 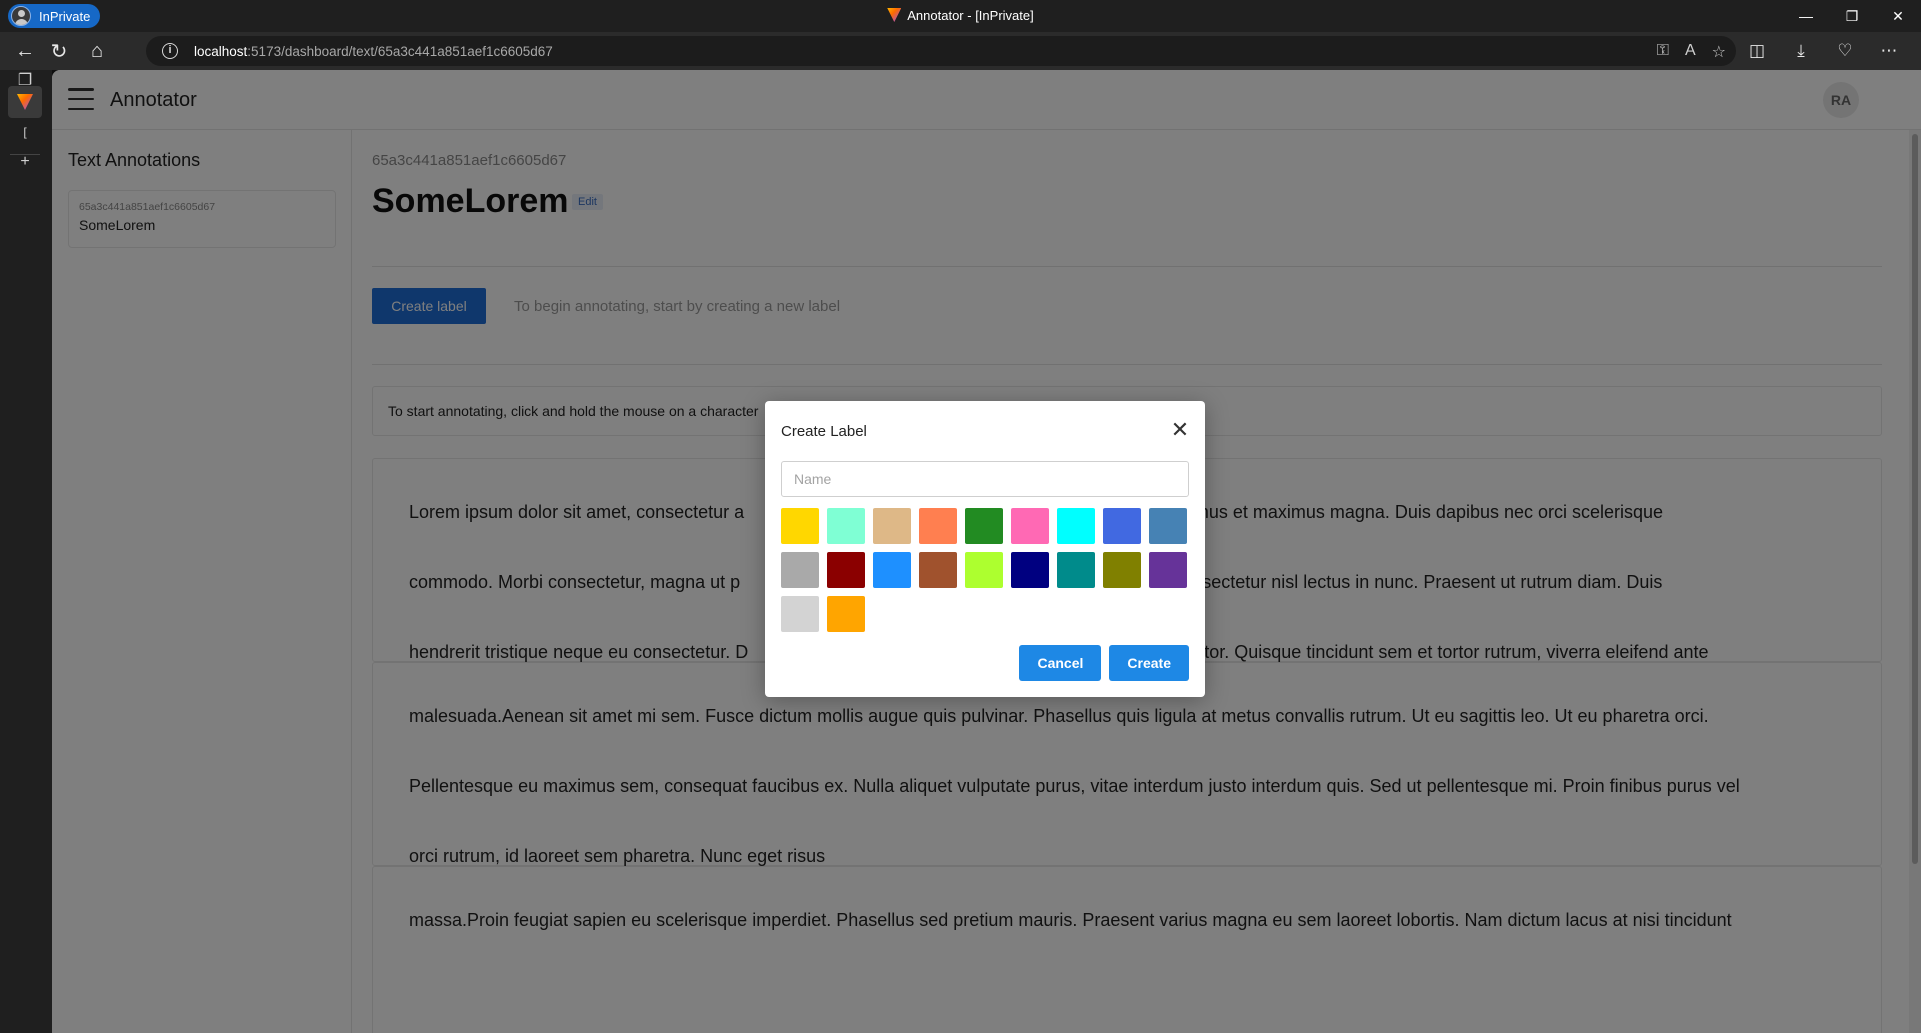 I want to click on close-window-icon: ✕, so click(x=1898, y=16).